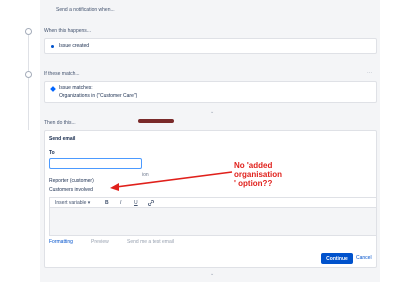 This screenshot has height=282, width=399. What do you see at coordinates (253, 183) in the screenshot?
I see `annotation-line-3: ' option??` at bounding box center [253, 183].